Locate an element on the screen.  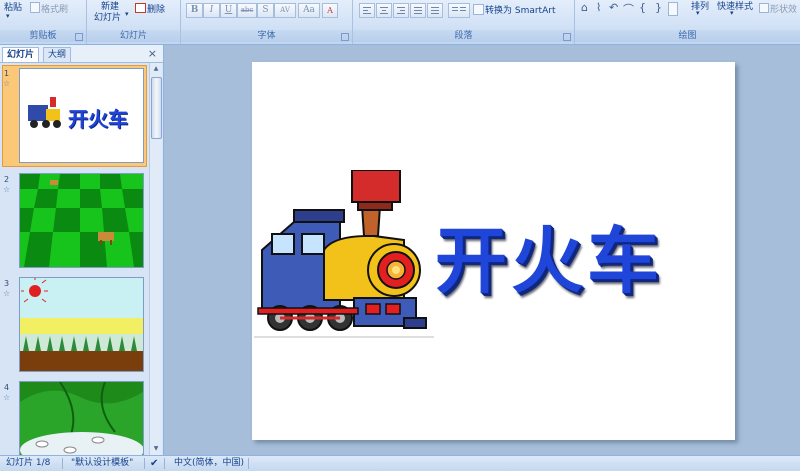
status-bar: 幻灯片 1/8 "默认设计模板" ✔ 中文(简体，中国) is located at coordinates (400, 463).